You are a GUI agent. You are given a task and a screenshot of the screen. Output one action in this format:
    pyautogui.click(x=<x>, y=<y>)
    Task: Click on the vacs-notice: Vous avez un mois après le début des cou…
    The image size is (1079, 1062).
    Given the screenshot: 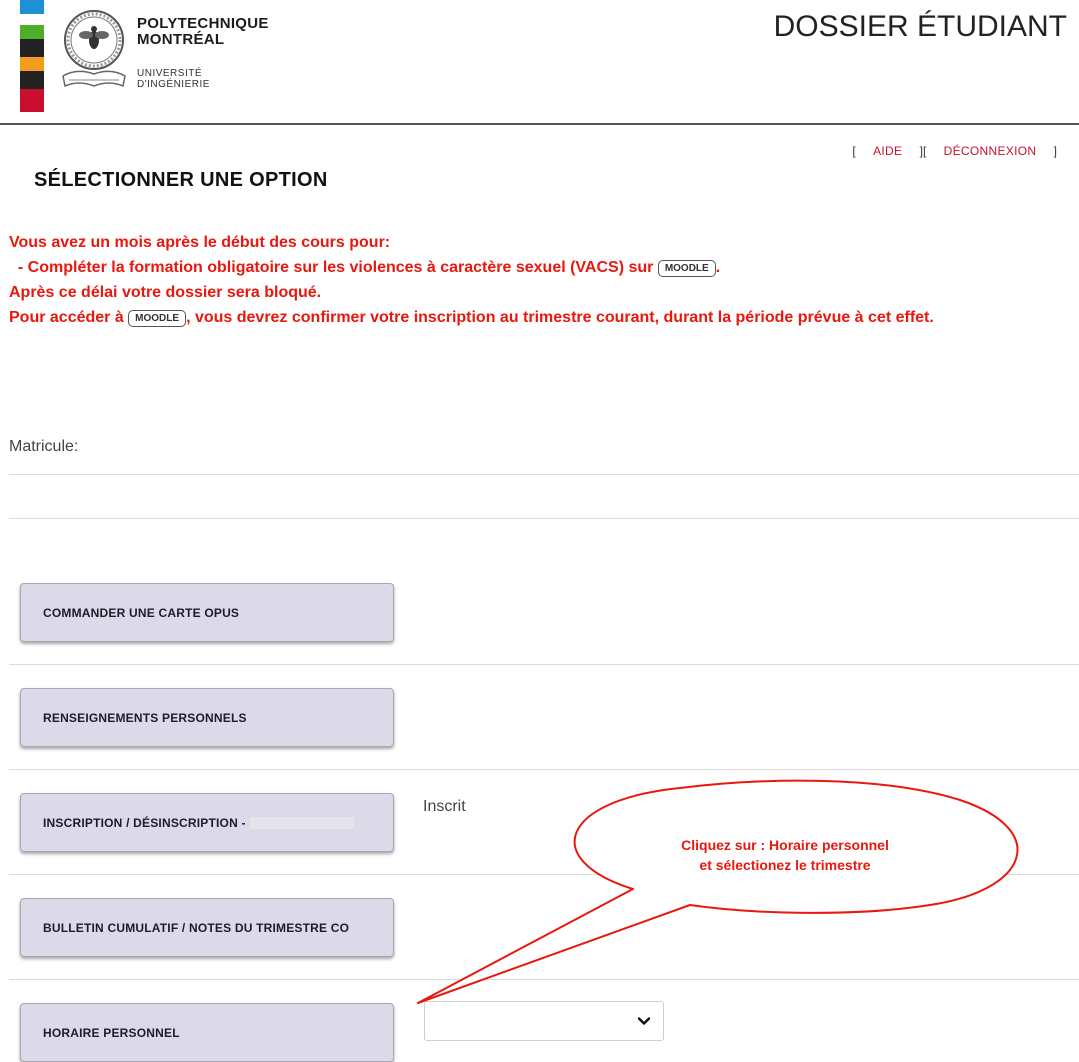 What is the action you would take?
    pyautogui.click(x=539, y=280)
    